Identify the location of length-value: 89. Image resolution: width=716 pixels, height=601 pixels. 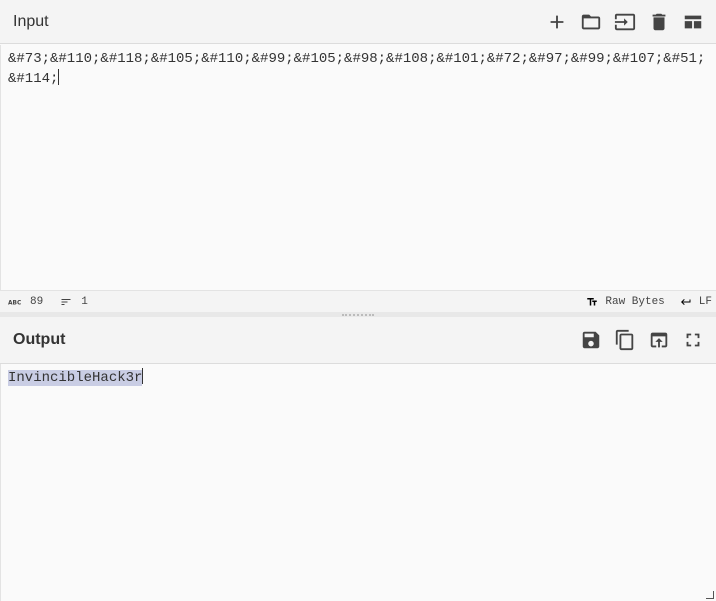
(37, 301).